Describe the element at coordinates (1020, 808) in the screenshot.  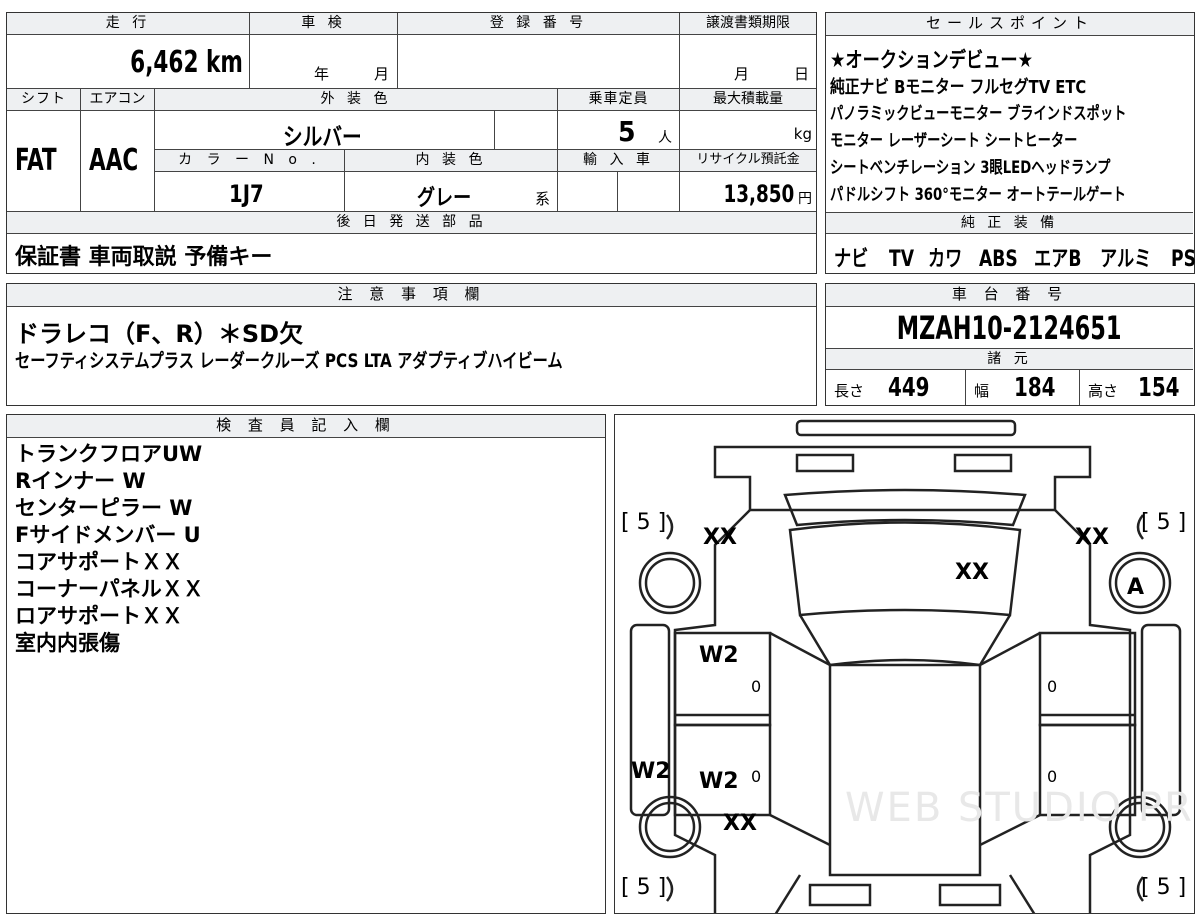
I see `watermark: WEB STUDIO PRO` at that location.